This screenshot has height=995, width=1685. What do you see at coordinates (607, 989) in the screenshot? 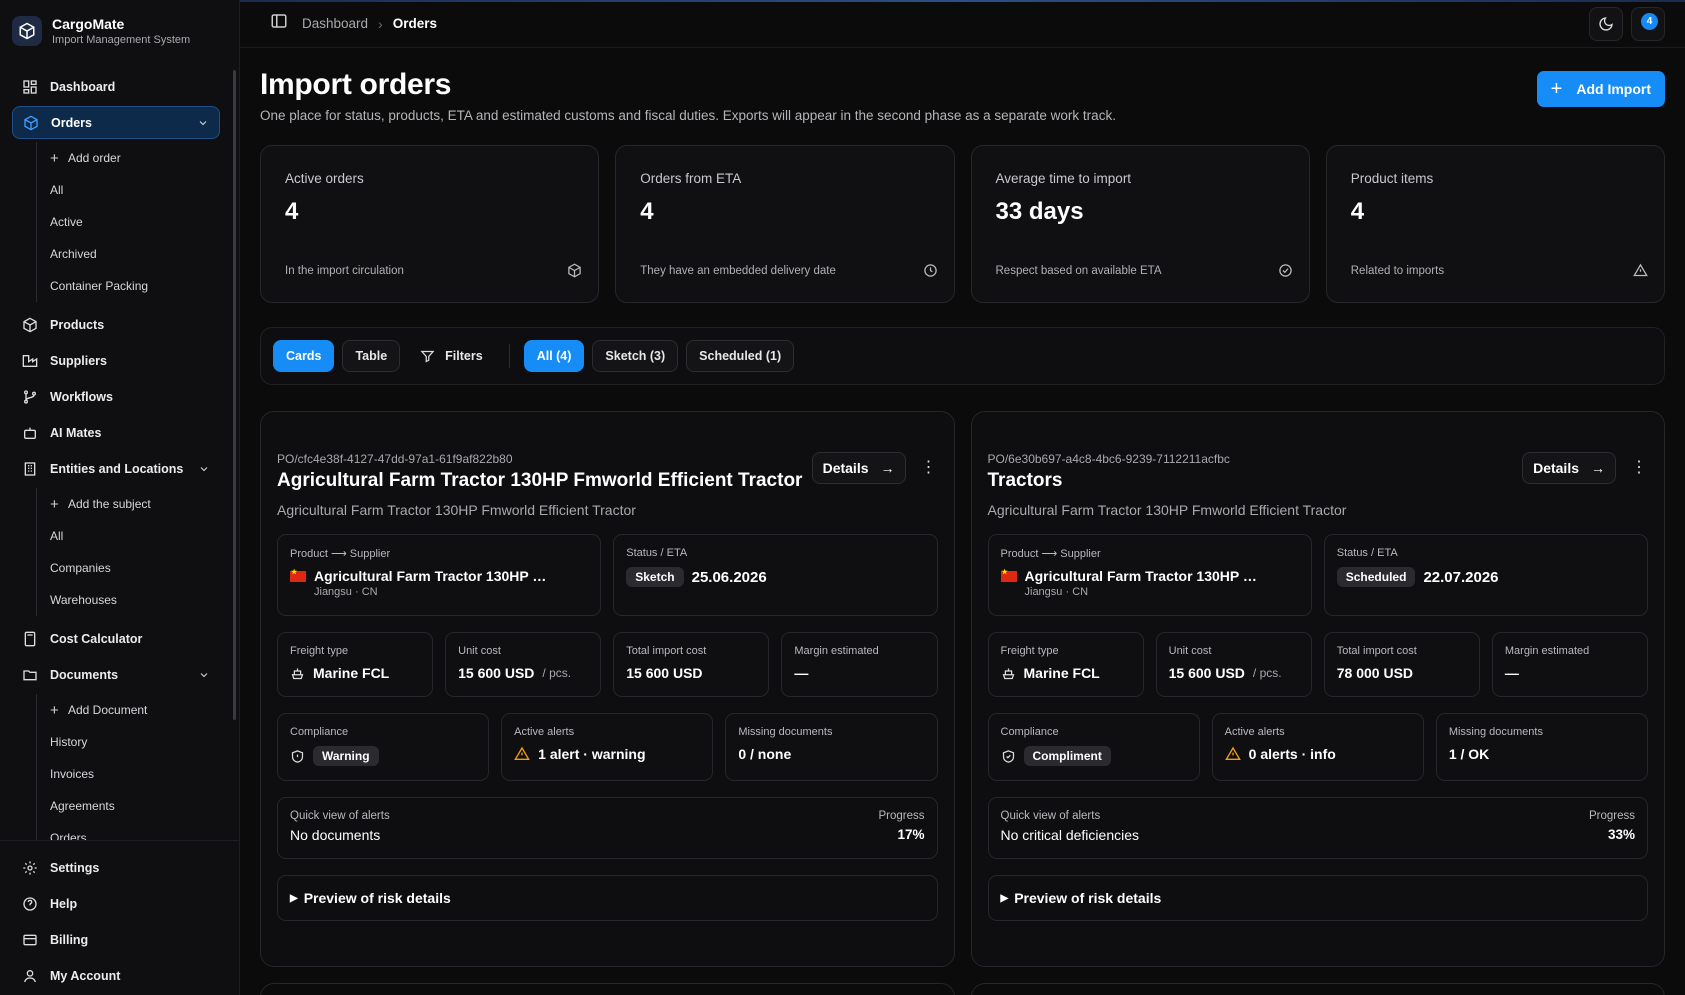
I see `order-card-partial` at bounding box center [607, 989].